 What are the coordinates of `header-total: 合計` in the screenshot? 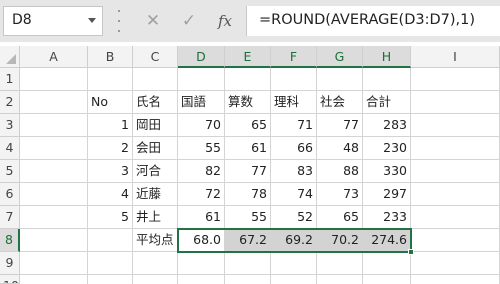 It's located at (387, 102).